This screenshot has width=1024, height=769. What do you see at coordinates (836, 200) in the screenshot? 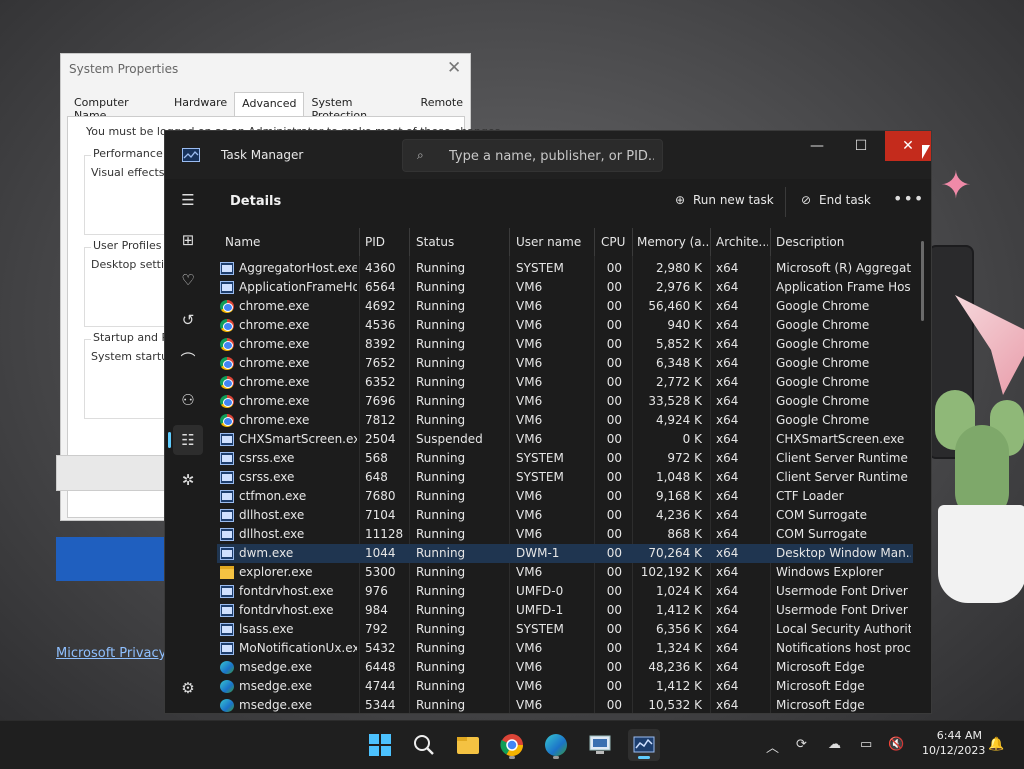
I see `end-task-button: ⊘ End task` at bounding box center [836, 200].